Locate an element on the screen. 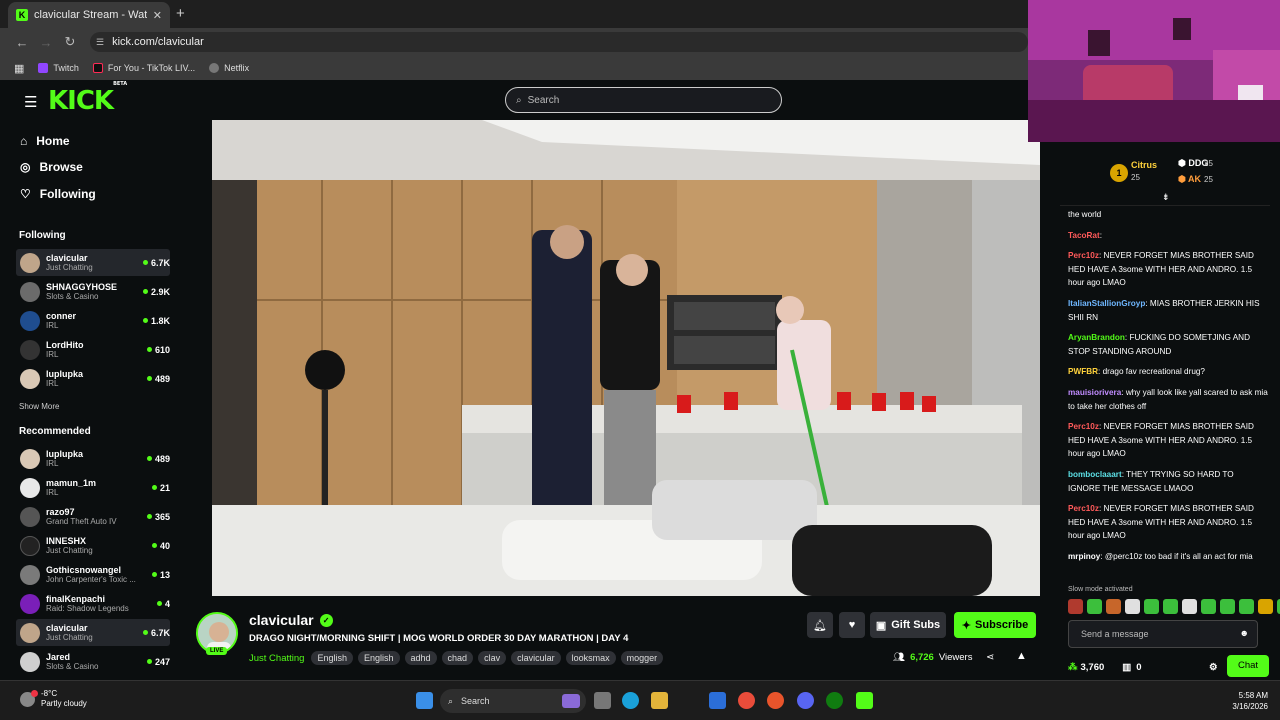  sidebar-channel: conner IRL 1.8K is located at coordinates (93, 320).